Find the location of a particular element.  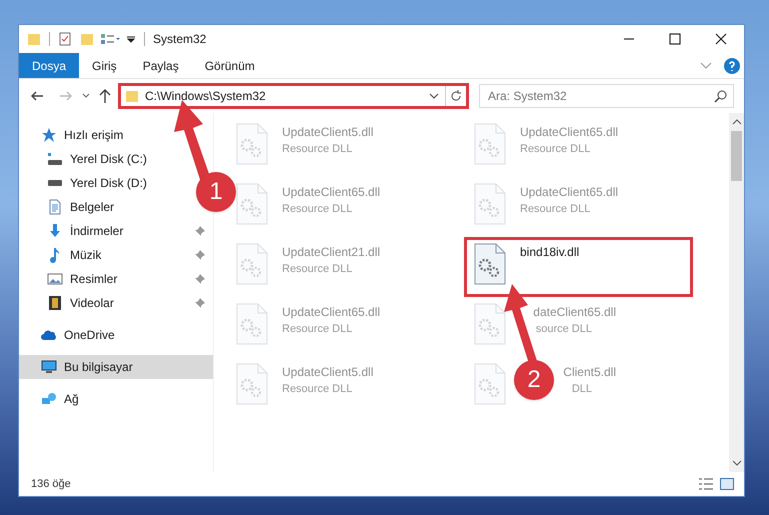

address-bar: C:\Windows\System32 is located at coordinates (293, 96).